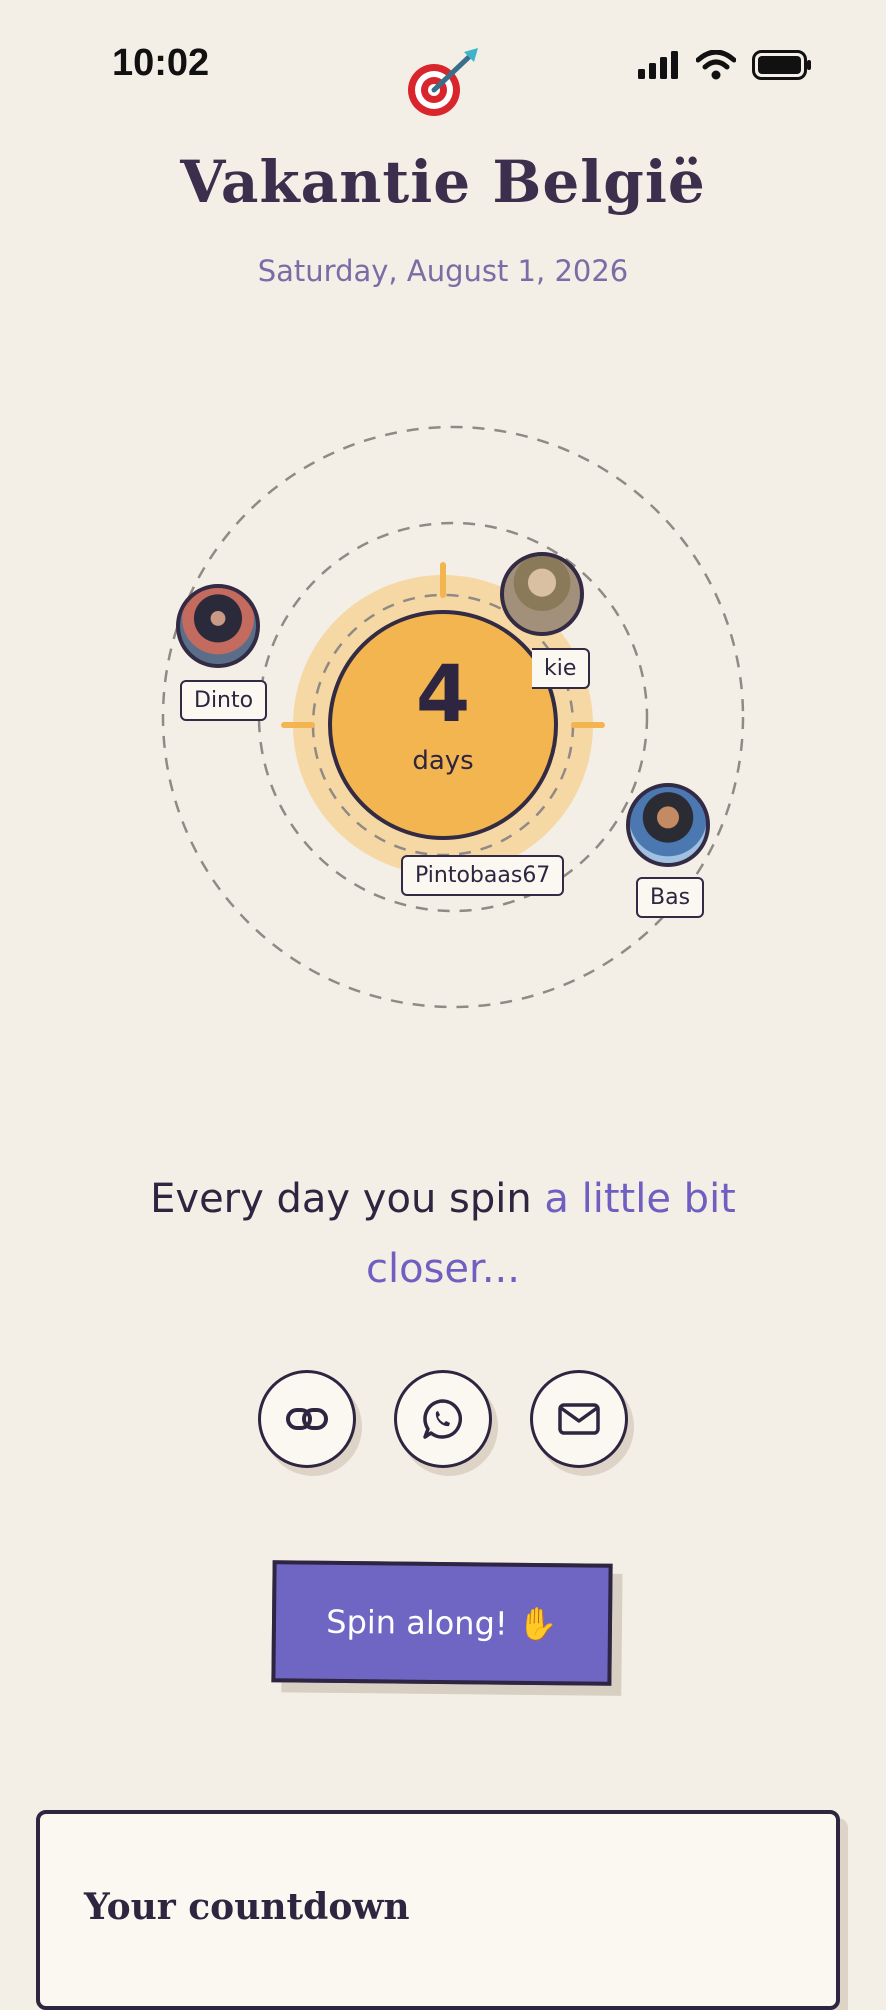 This screenshot has height=2010, width=886. Describe the element at coordinates (658, 65) in the screenshot. I see `signal-icon` at that location.